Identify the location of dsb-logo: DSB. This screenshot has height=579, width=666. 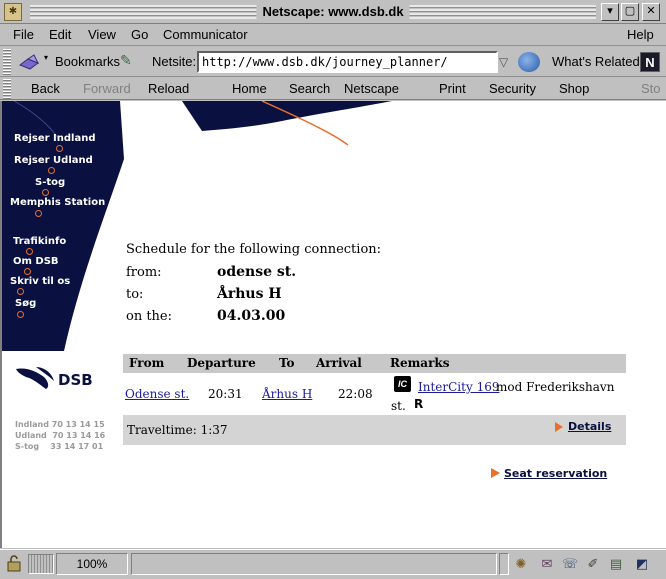
(59, 378).